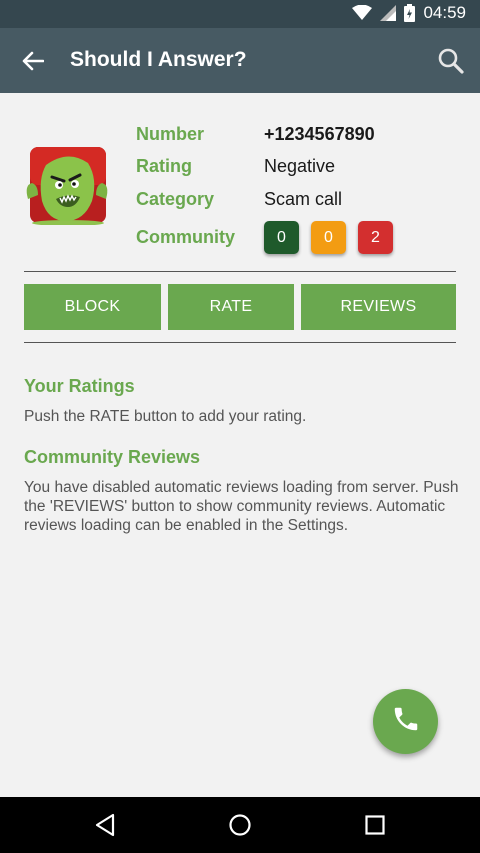 This screenshot has width=480, height=853. Describe the element at coordinates (362, 13) in the screenshot. I see `wifi-icon` at that location.